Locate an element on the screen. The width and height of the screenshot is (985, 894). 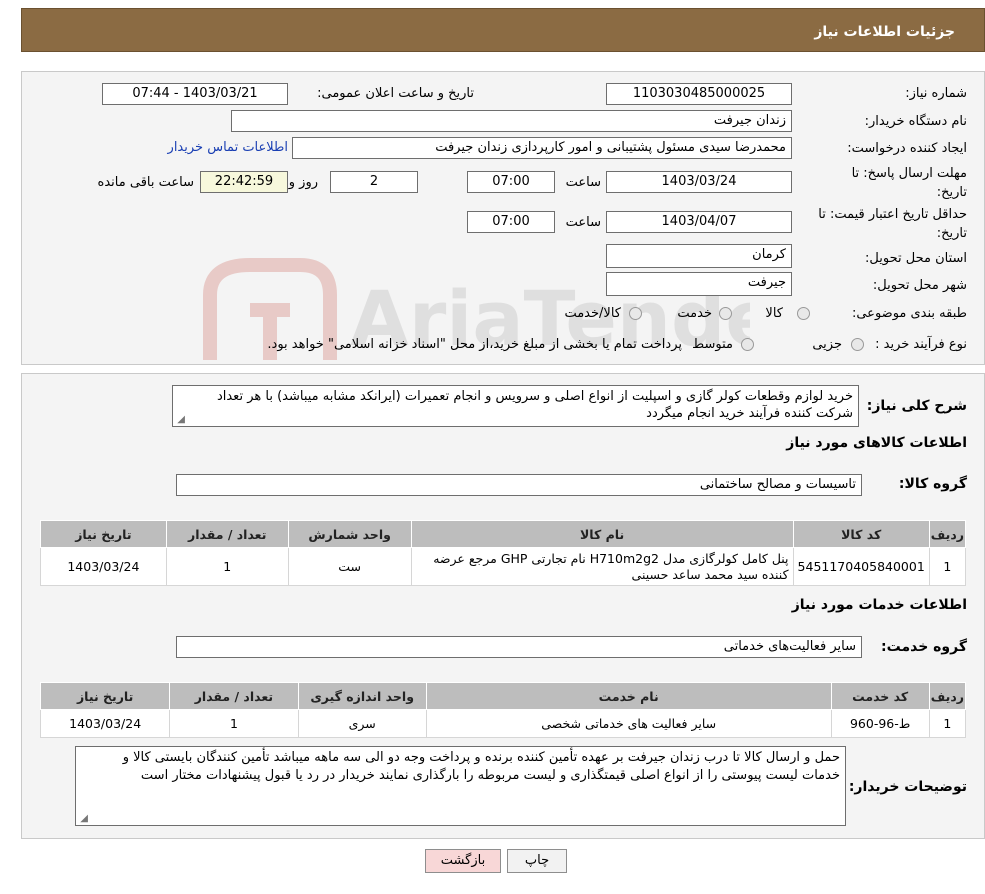
services-cell-code: ط-96-960 is located at coordinates (880, 723).